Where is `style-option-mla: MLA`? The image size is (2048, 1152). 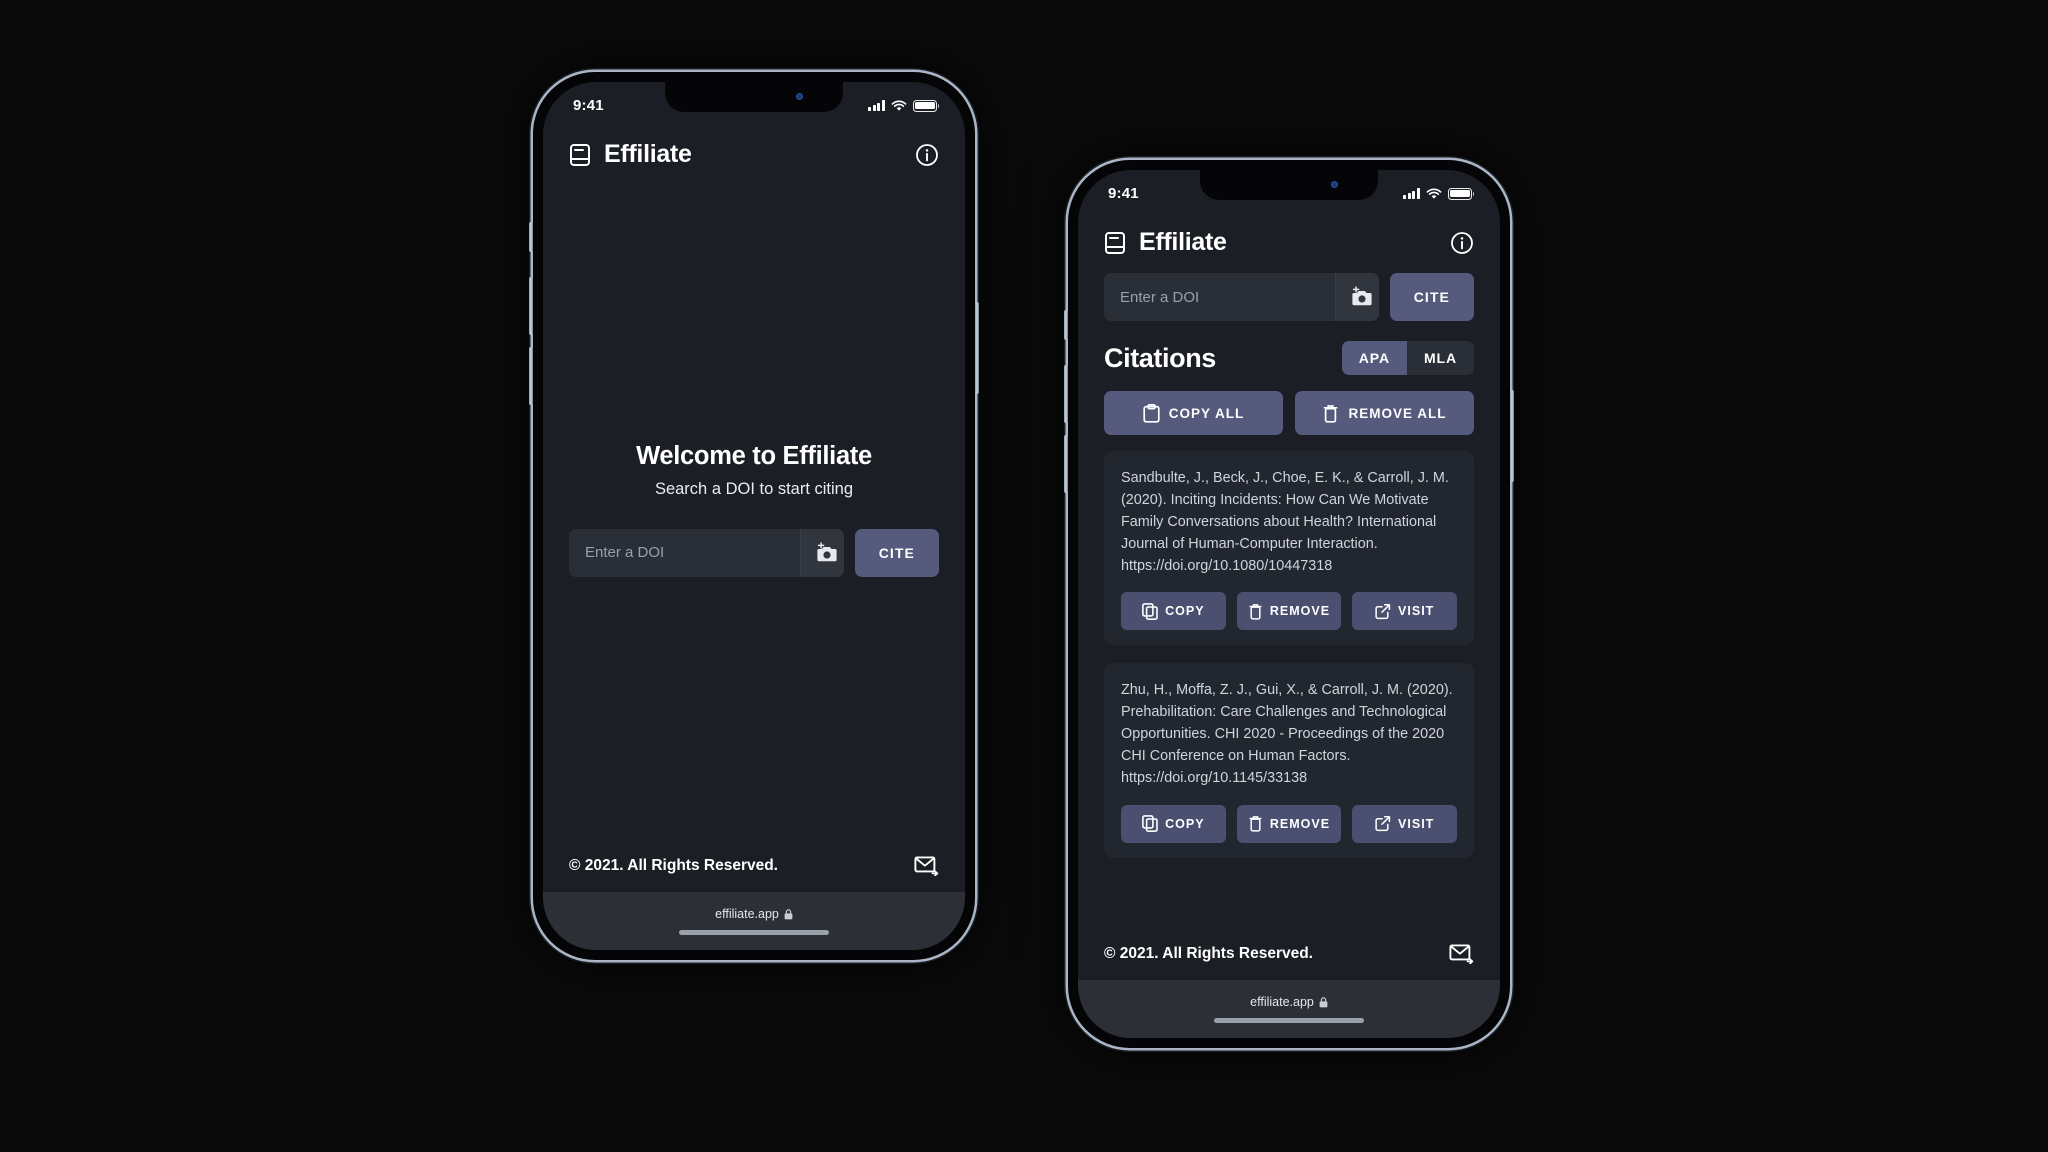 style-option-mla: MLA is located at coordinates (1440, 358).